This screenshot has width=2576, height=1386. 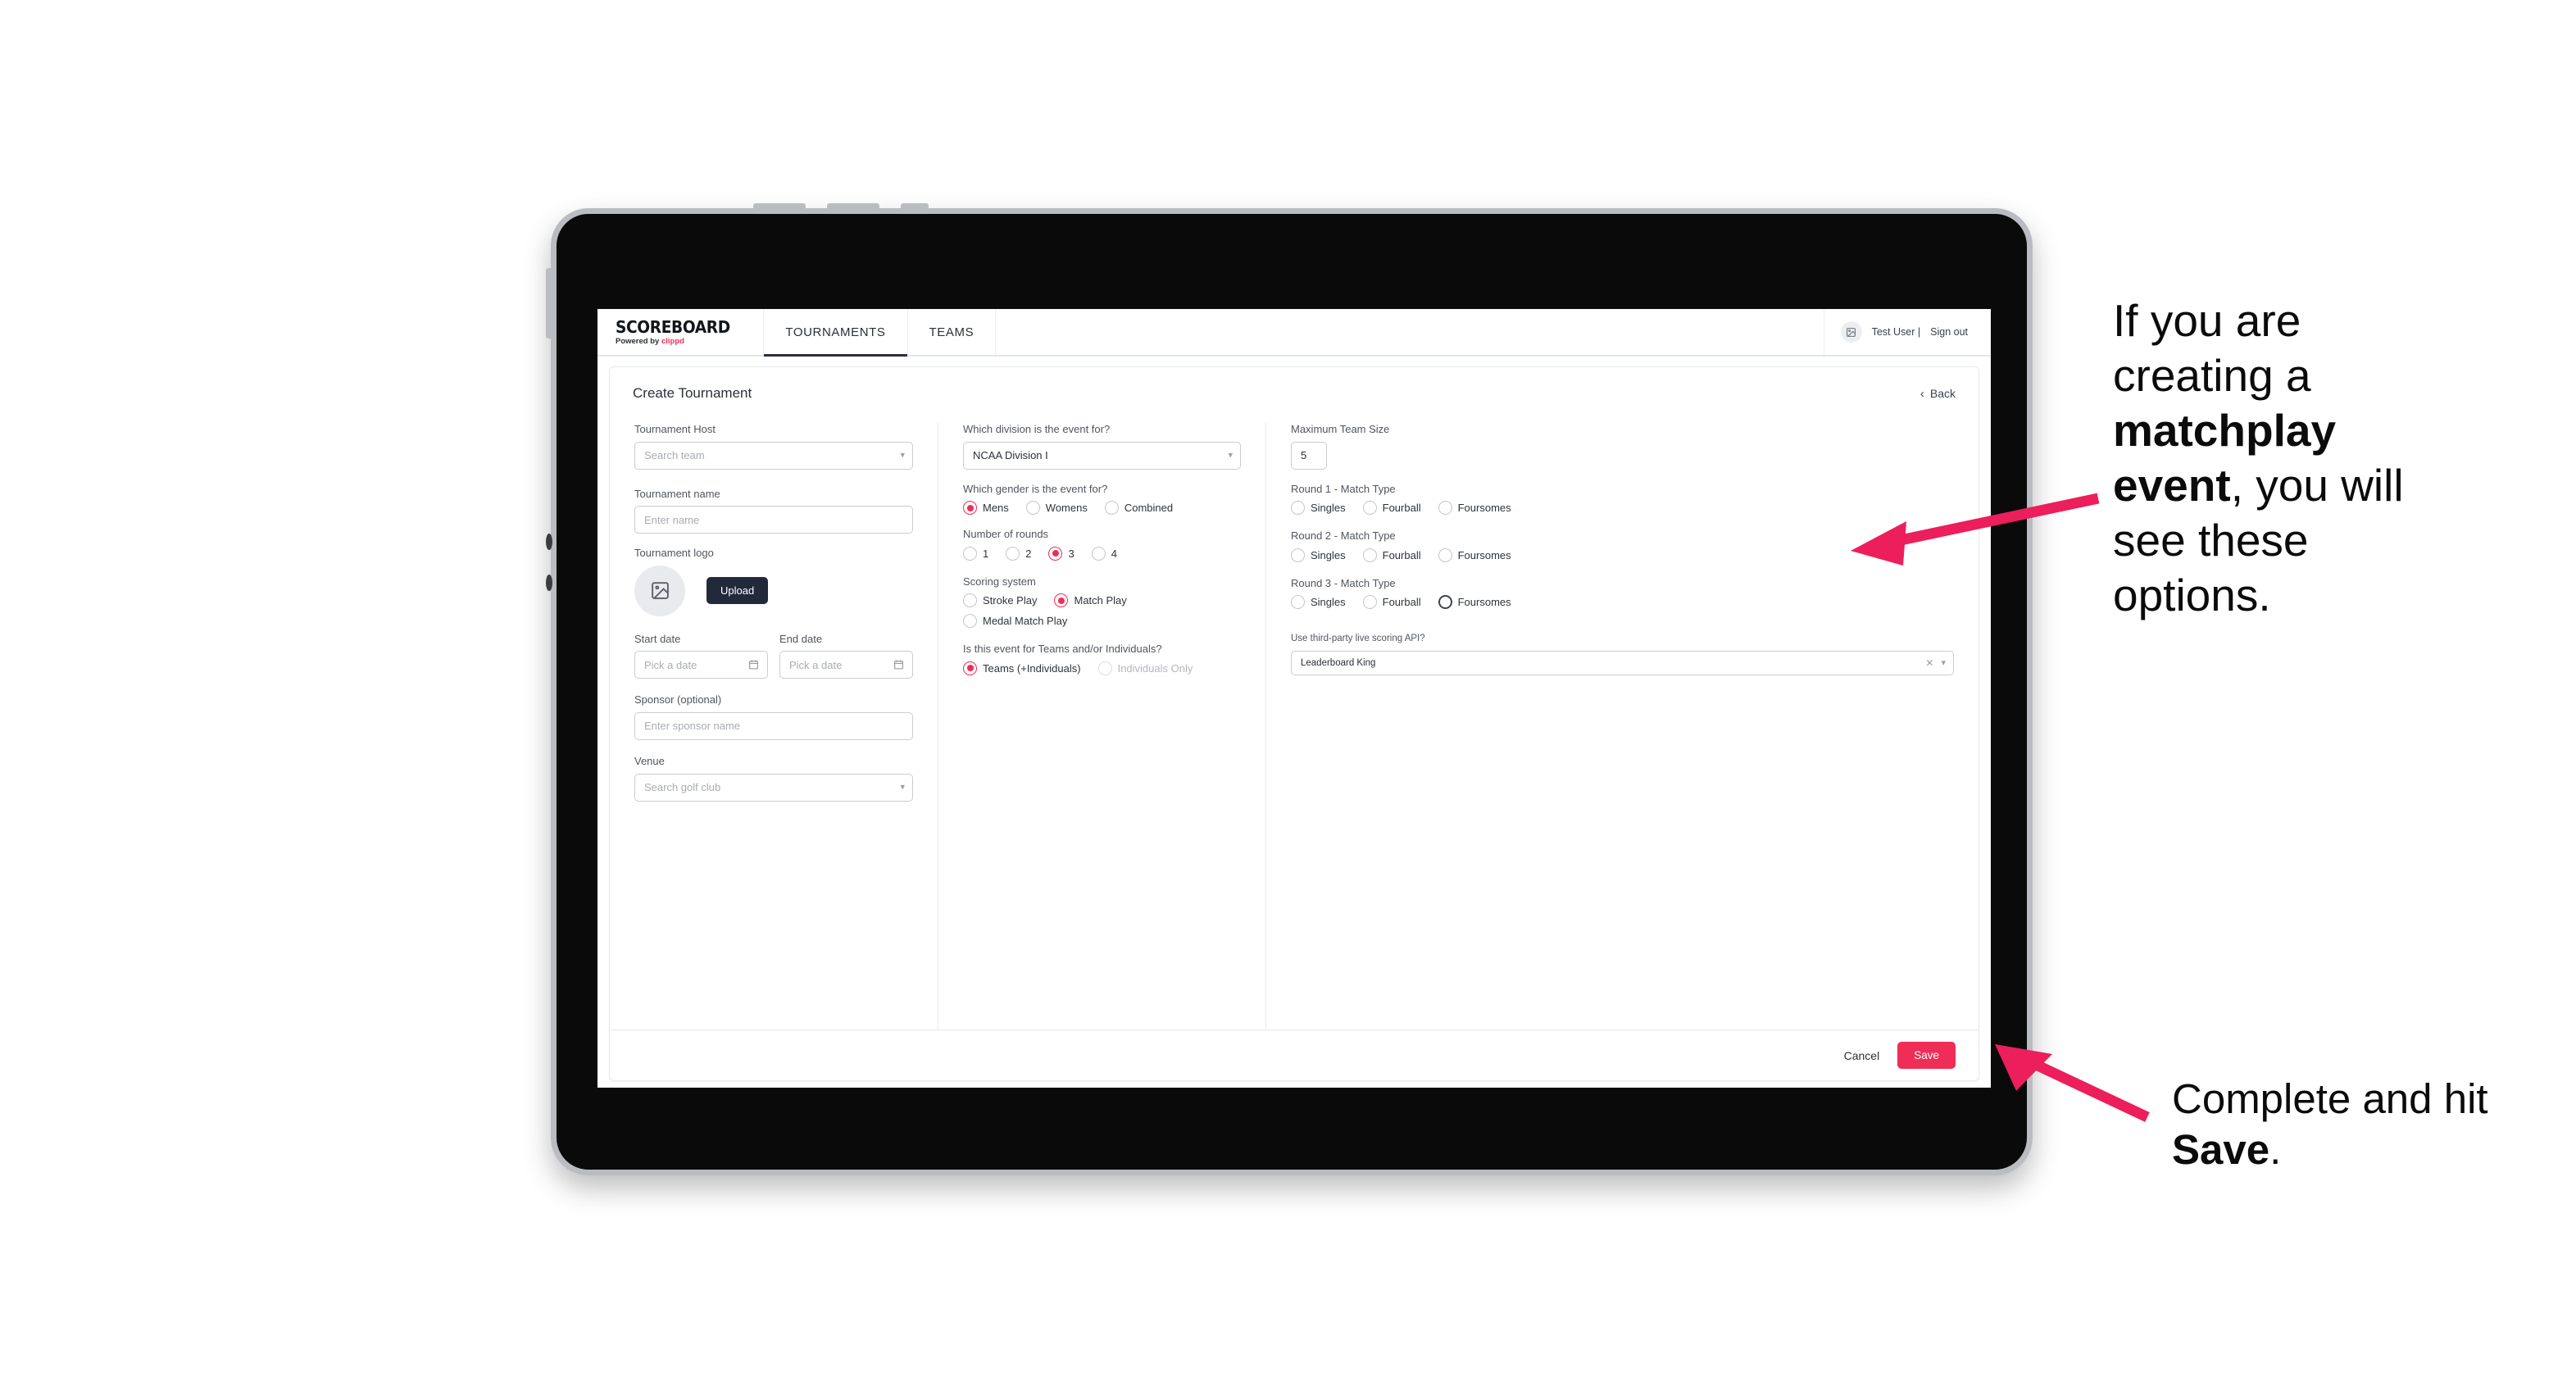 What do you see at coordinates (773, 520) in the screenshot?
I see `tournament-name-input: Enter name` at bounding box center [773, 520].